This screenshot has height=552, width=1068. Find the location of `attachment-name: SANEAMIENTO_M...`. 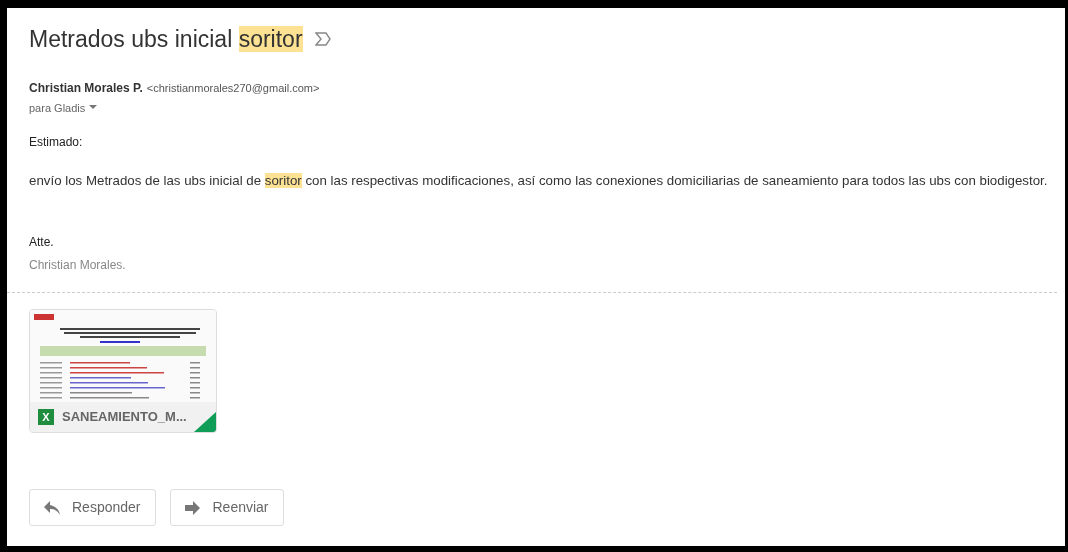

attachment-name: SANEAMIENTO_M... is located at coordinates (124, 417).